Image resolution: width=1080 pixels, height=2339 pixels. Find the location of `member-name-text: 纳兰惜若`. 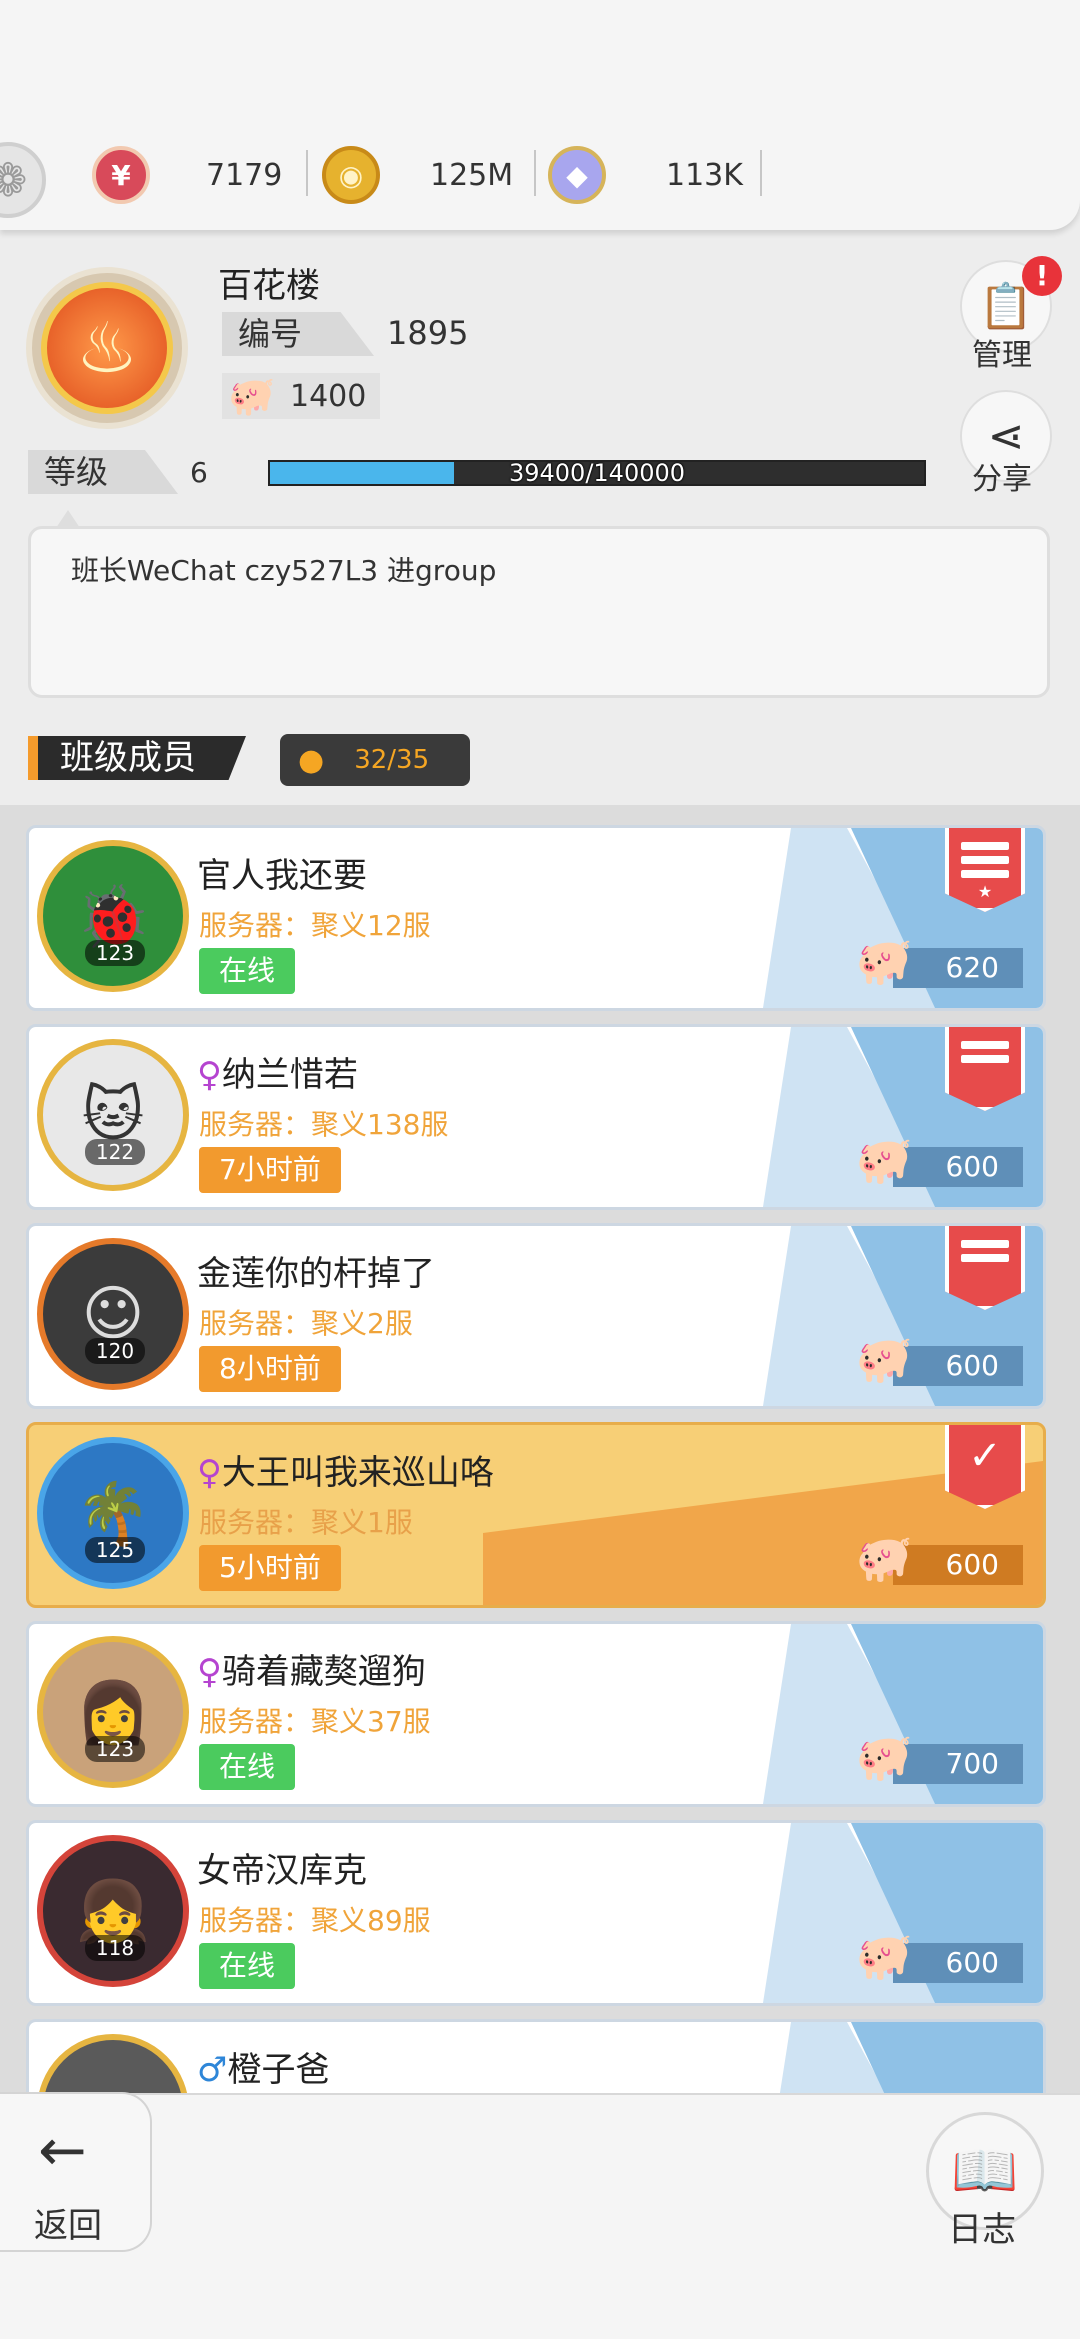

member-name-text: 纳兰惜若 is located at coordinates (289, 1075).